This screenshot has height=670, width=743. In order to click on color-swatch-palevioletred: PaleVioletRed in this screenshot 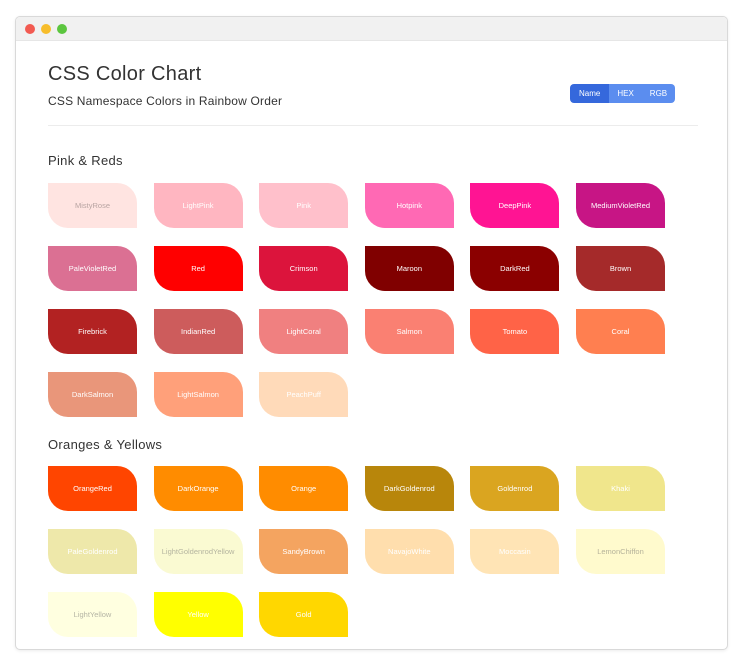, I will do `click(92, 268)`.